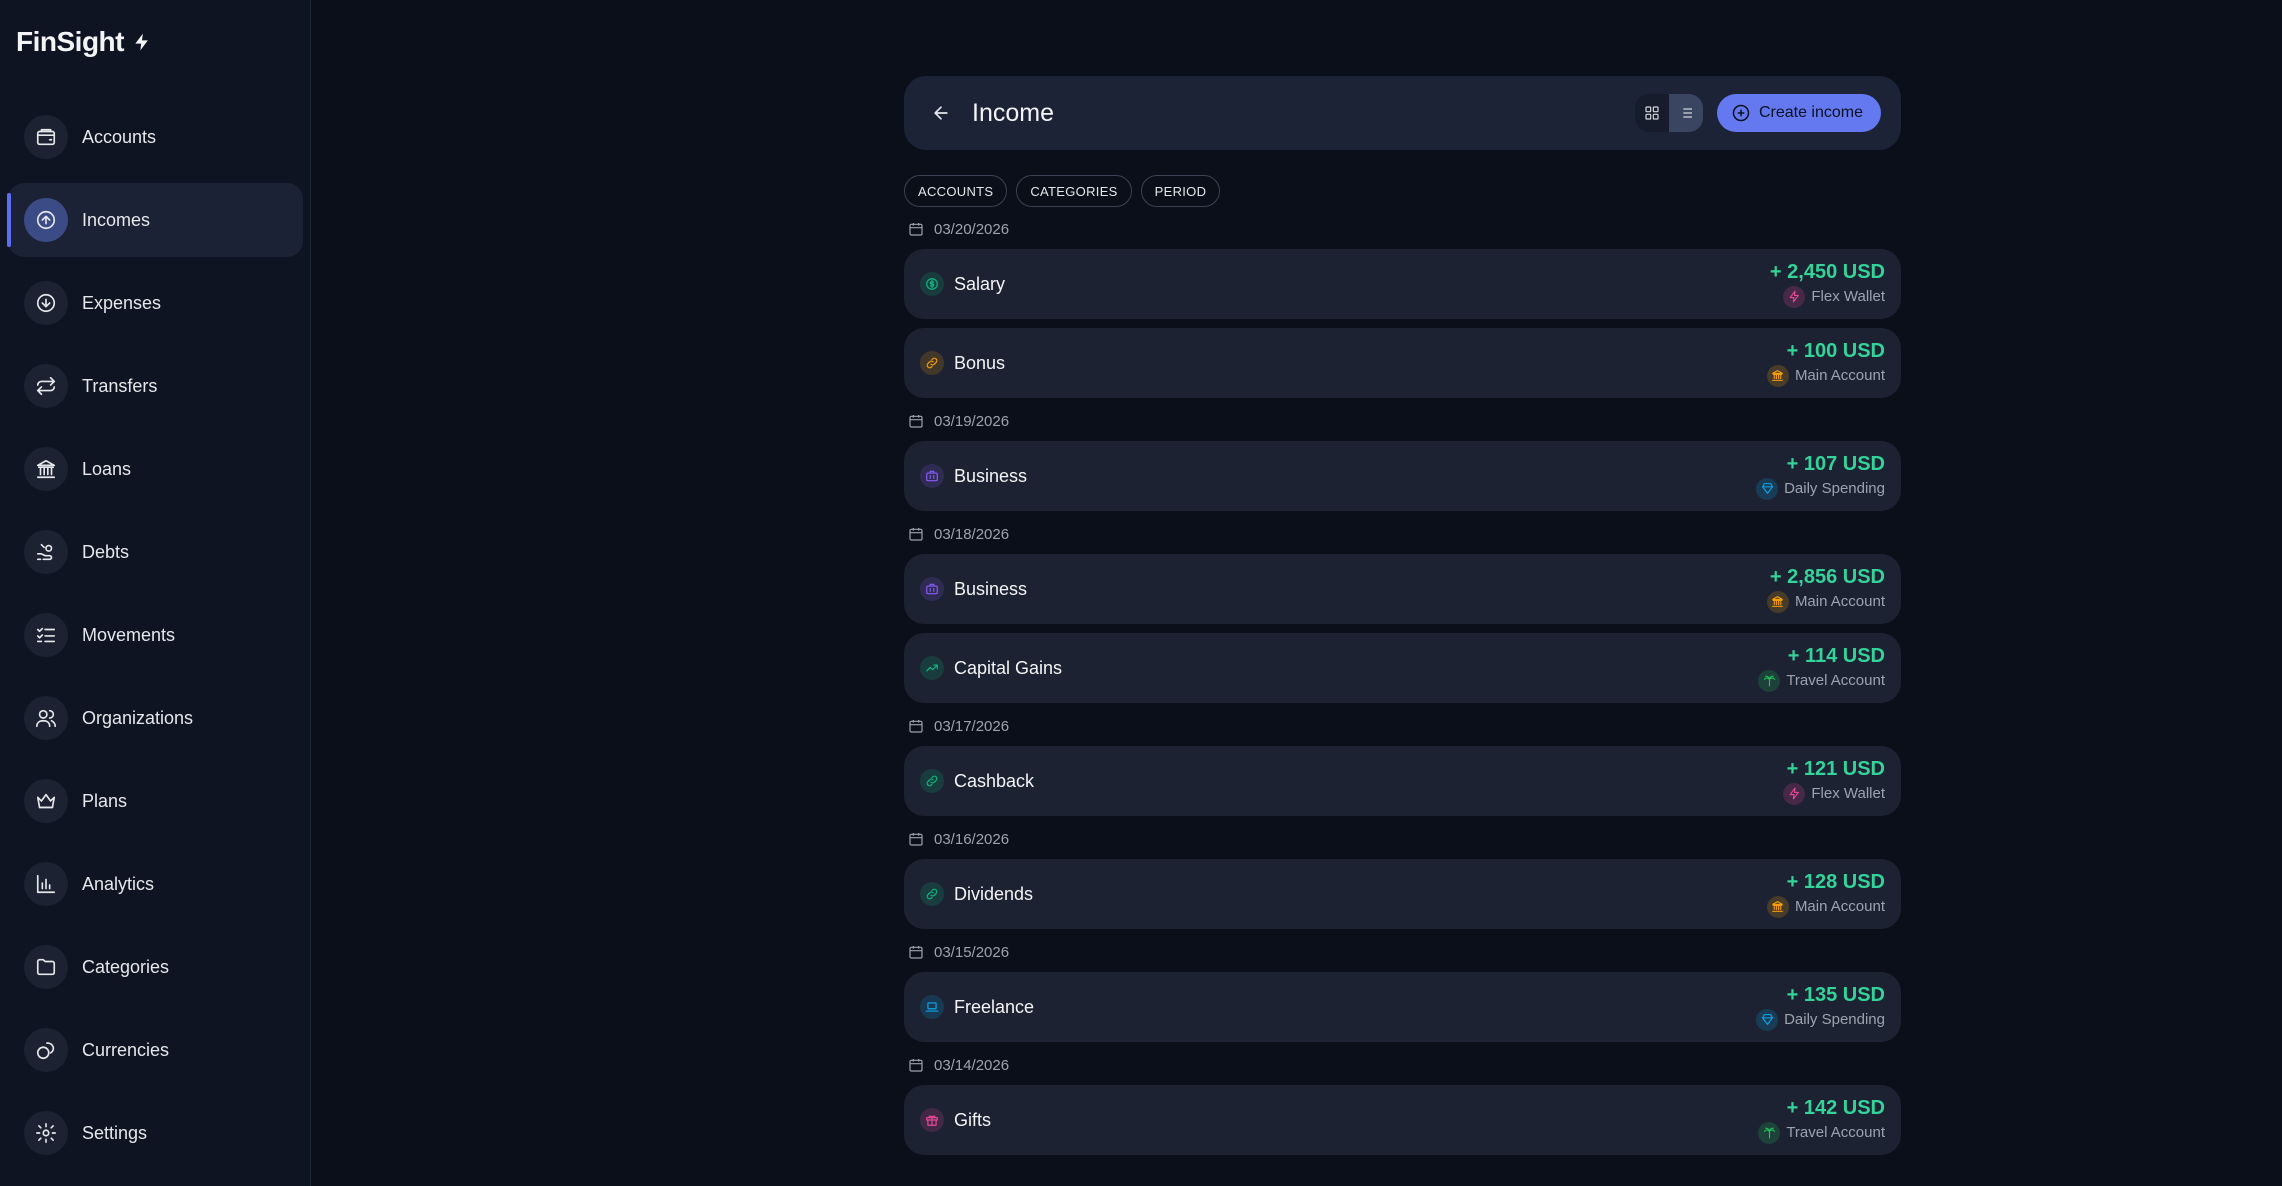  I want to click on view-toggle, so click(1668, 113).